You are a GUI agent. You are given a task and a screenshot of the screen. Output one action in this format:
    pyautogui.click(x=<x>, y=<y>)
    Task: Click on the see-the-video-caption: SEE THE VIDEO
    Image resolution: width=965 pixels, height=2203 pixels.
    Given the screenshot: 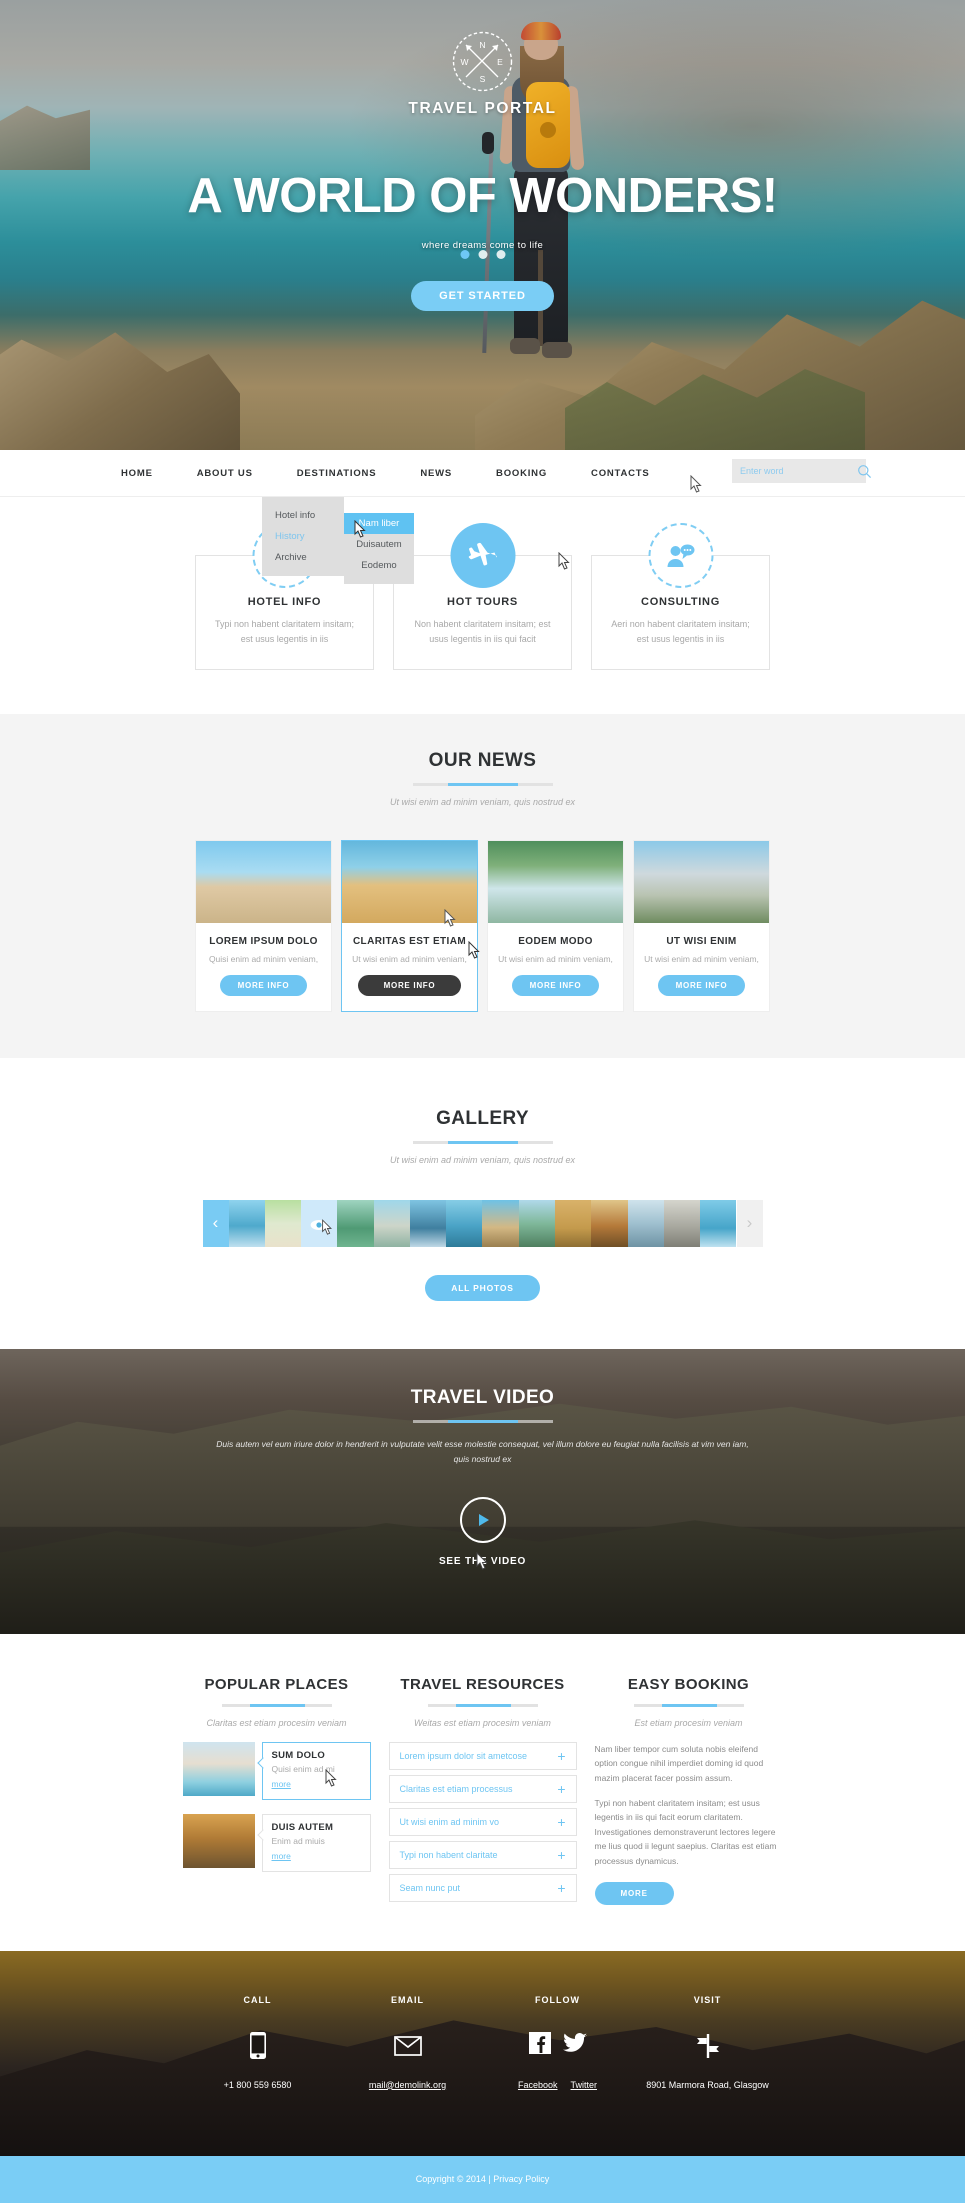 What is the action you would take?
    pyautogui.click(x=482, y=1561)
    